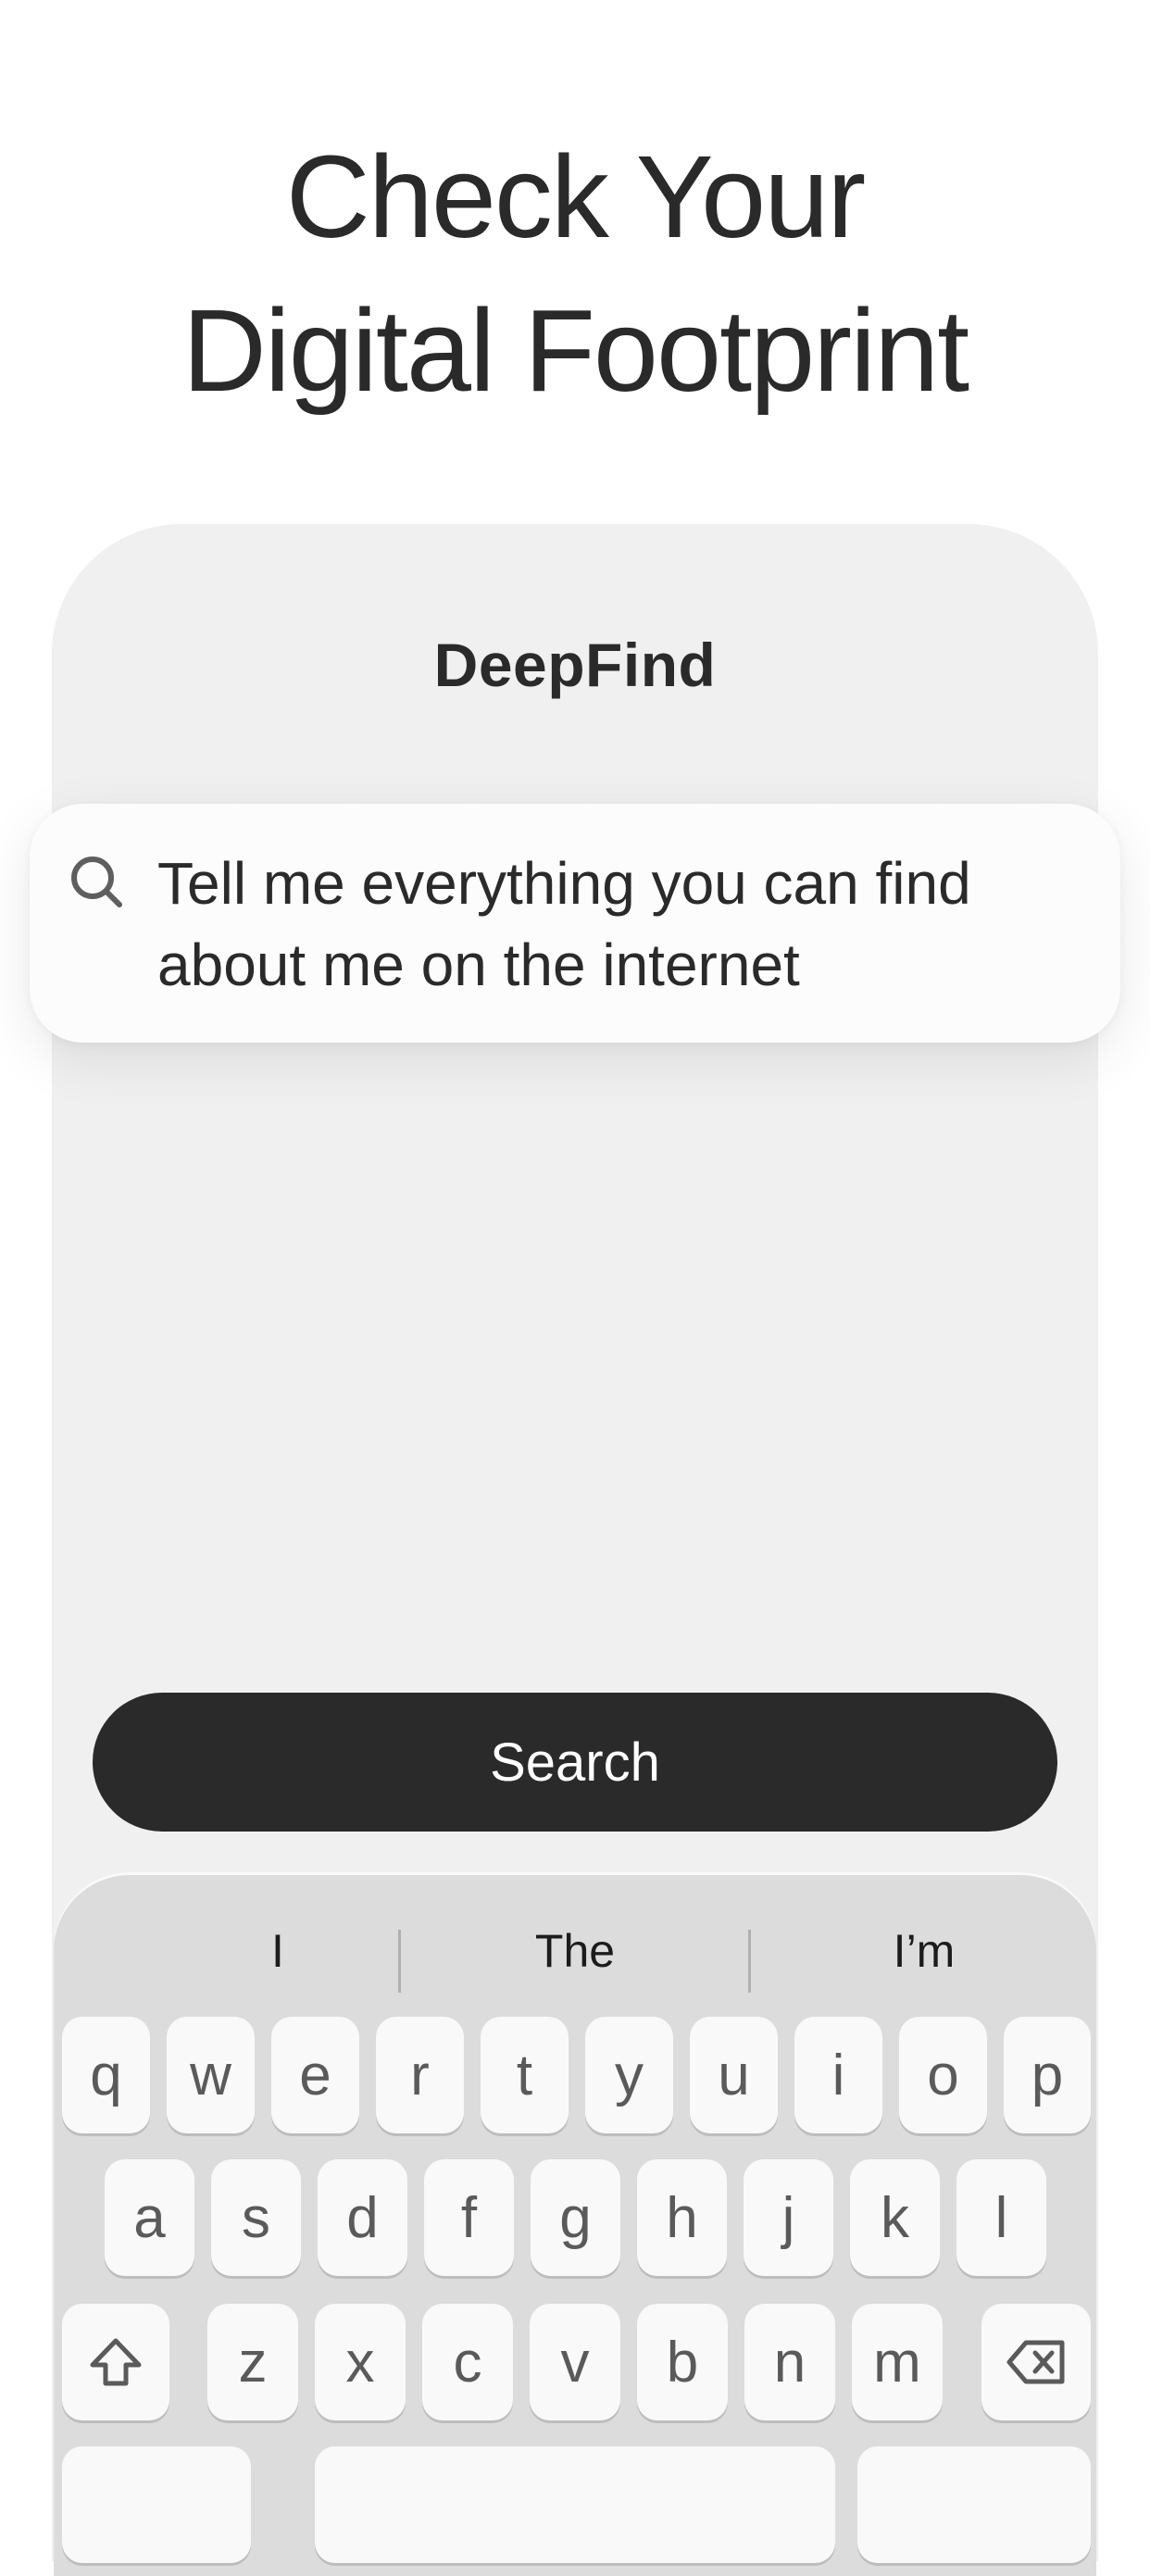 Image resolution: width=1150 pixels, height=2576 pixels. I want to click on suggestion-3: I’m, so click(924, 1951).